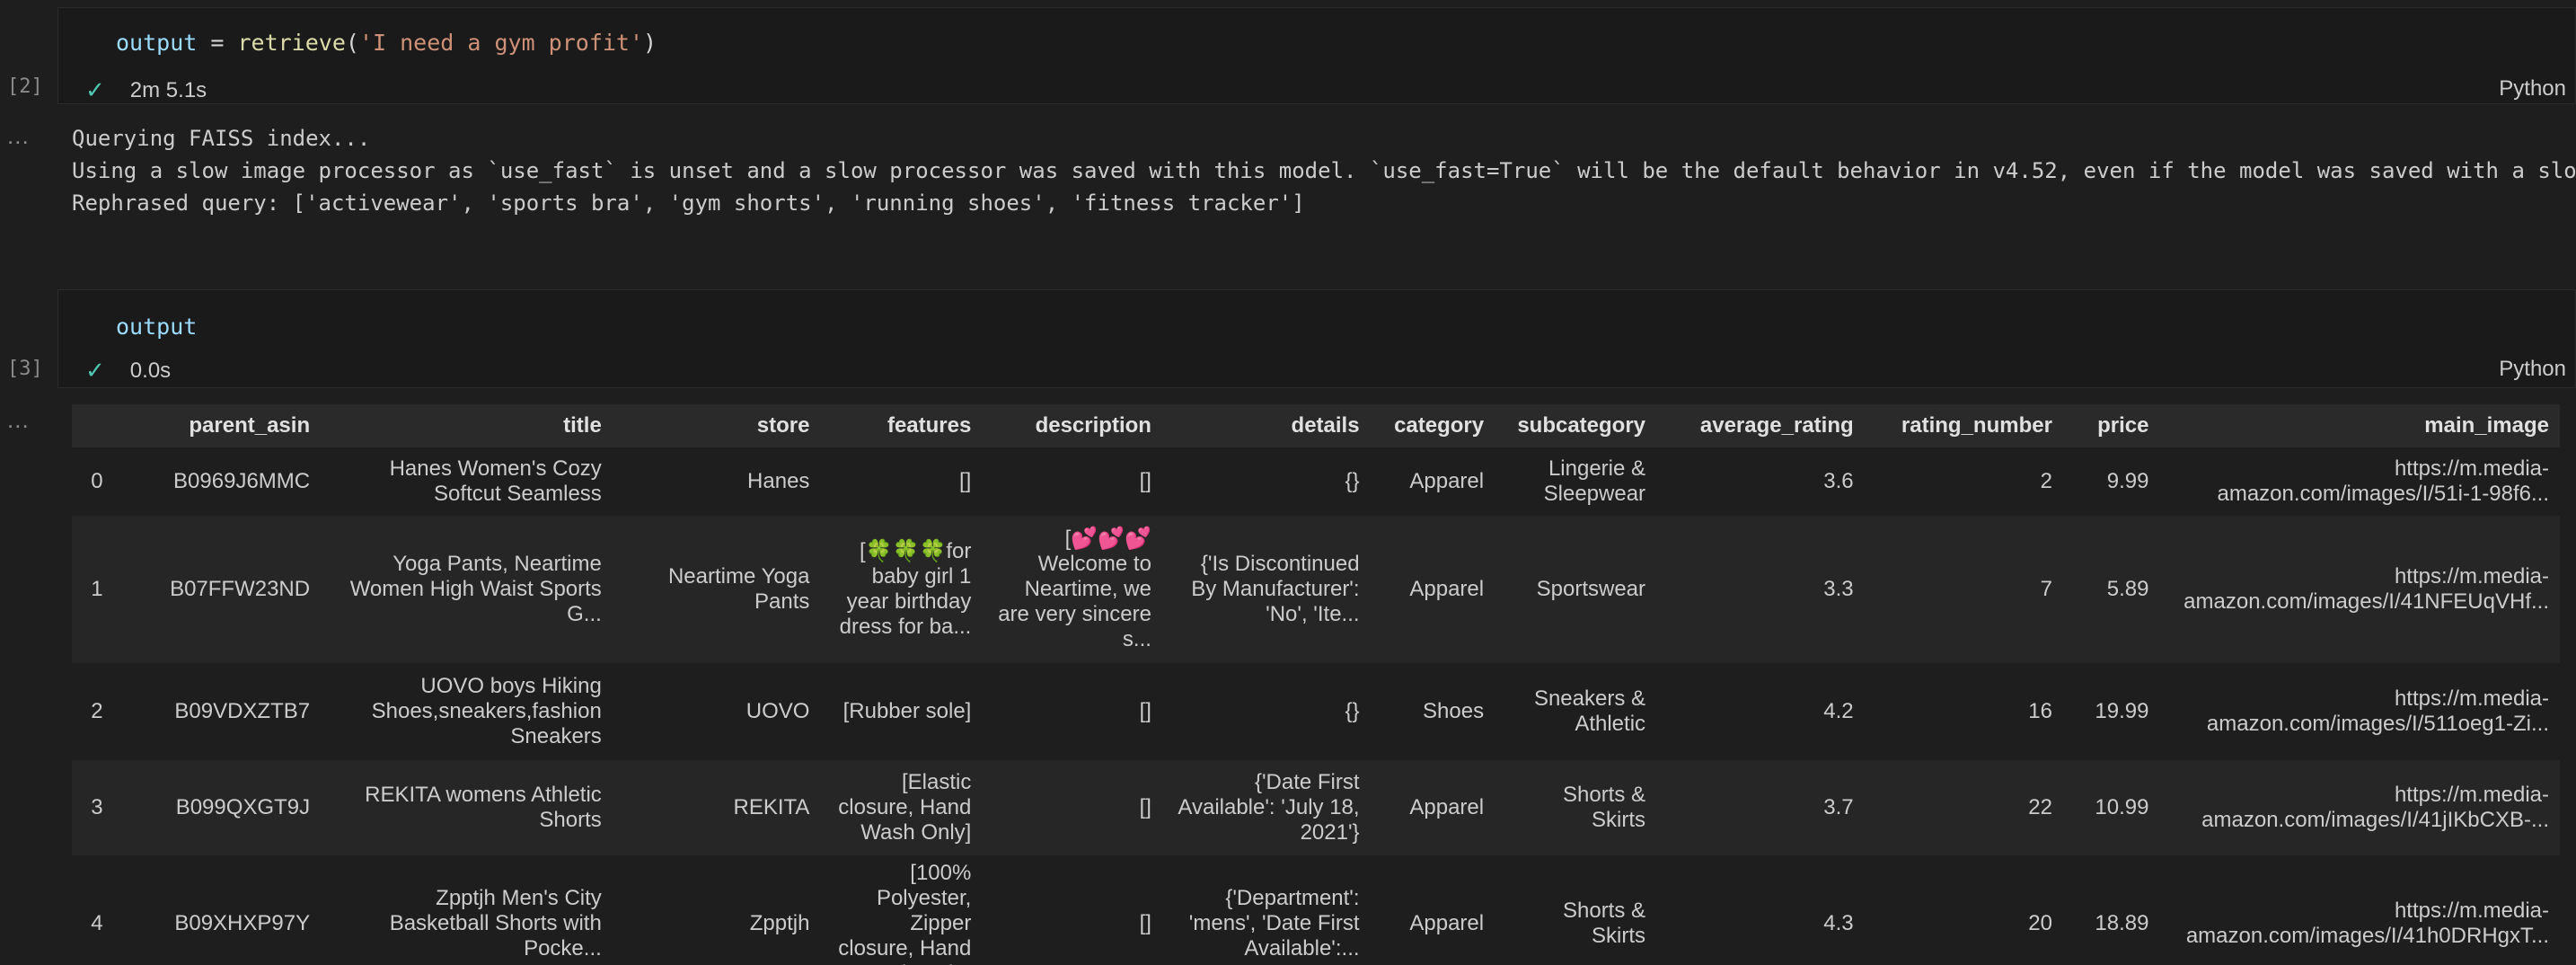 The height and width of the screenshot is (965, 2576). I want to click on code-editor: output, so click(156, 327).